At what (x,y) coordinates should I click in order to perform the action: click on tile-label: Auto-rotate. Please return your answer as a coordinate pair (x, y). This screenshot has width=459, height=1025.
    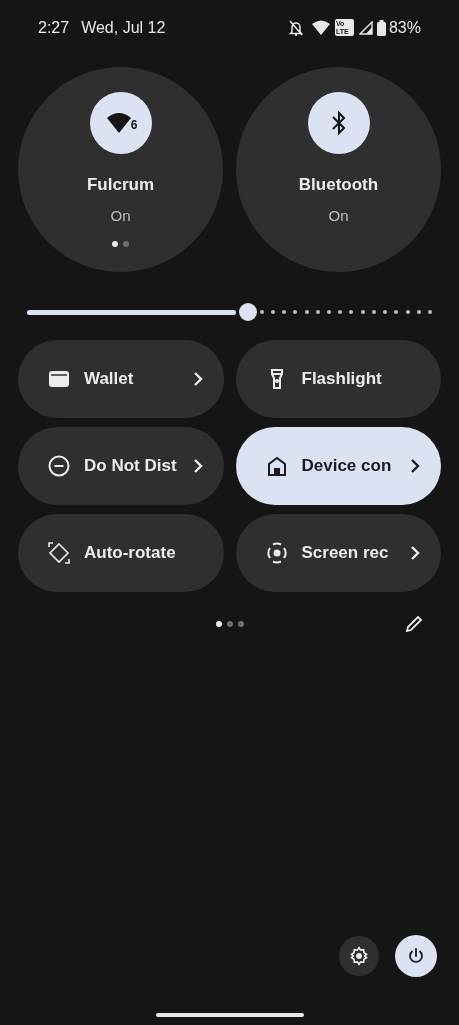
    Looking at the image, I should click on (130, 553).